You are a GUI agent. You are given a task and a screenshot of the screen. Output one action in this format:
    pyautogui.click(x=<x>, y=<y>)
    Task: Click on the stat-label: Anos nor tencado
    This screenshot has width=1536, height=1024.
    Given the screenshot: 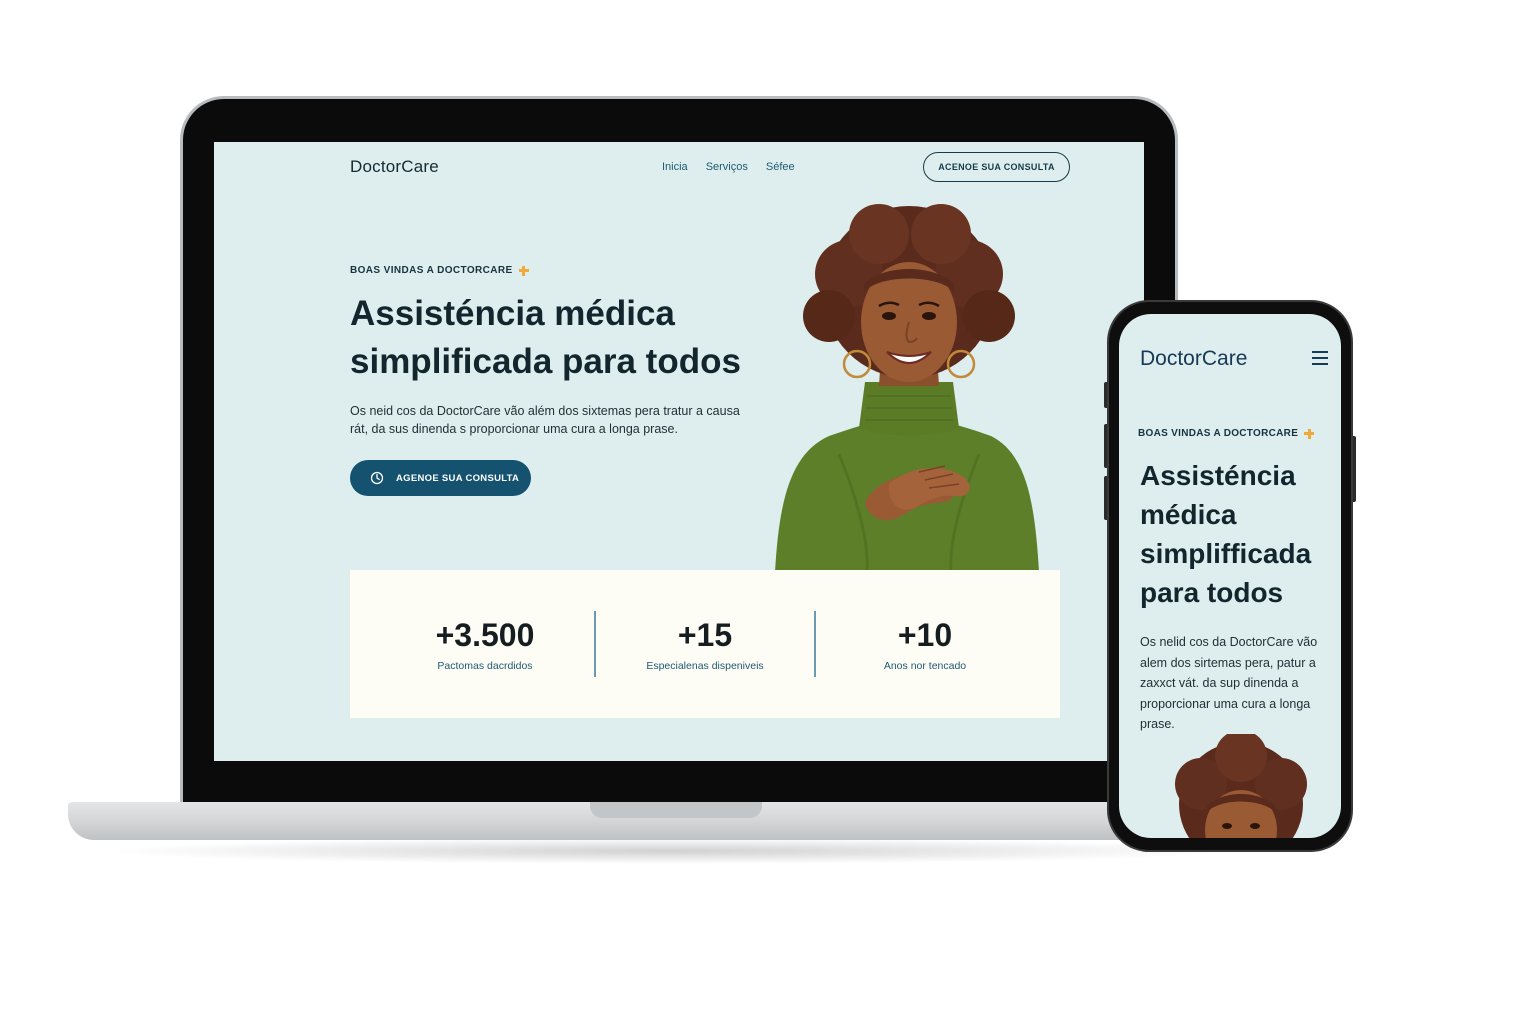 What is the action you would take?
    pyautogui.click(x=925, y=665)
    